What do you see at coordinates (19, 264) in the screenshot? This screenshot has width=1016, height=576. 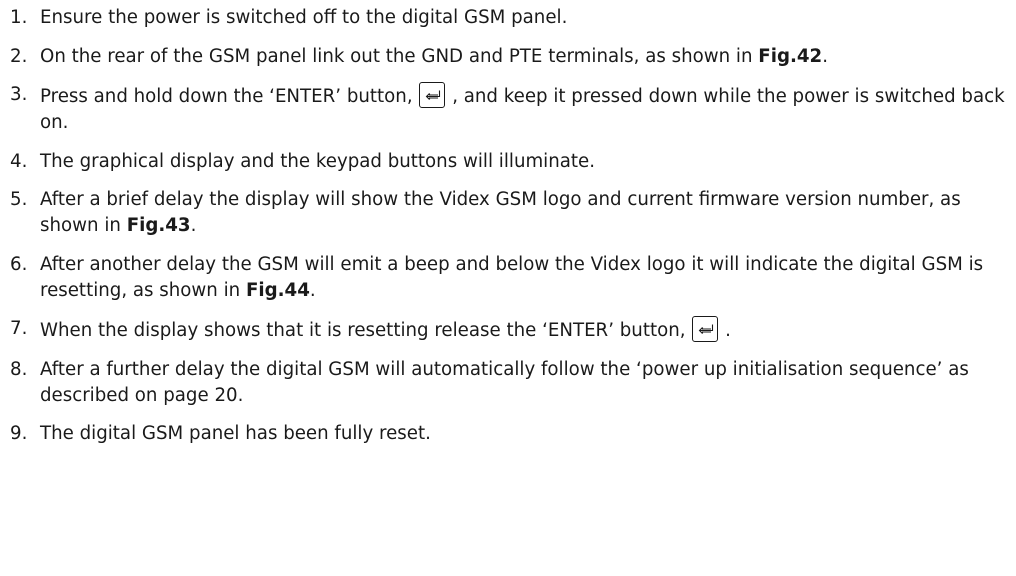 I see `step-number: 6.` at bounding box center [19, 264].